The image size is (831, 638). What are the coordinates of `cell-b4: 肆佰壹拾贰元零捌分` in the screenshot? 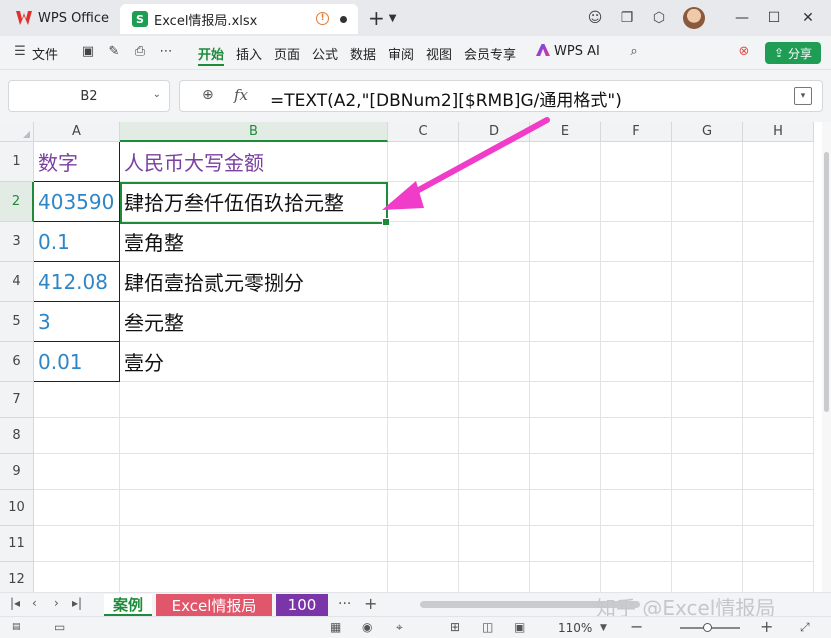 It's located at (254, 282).